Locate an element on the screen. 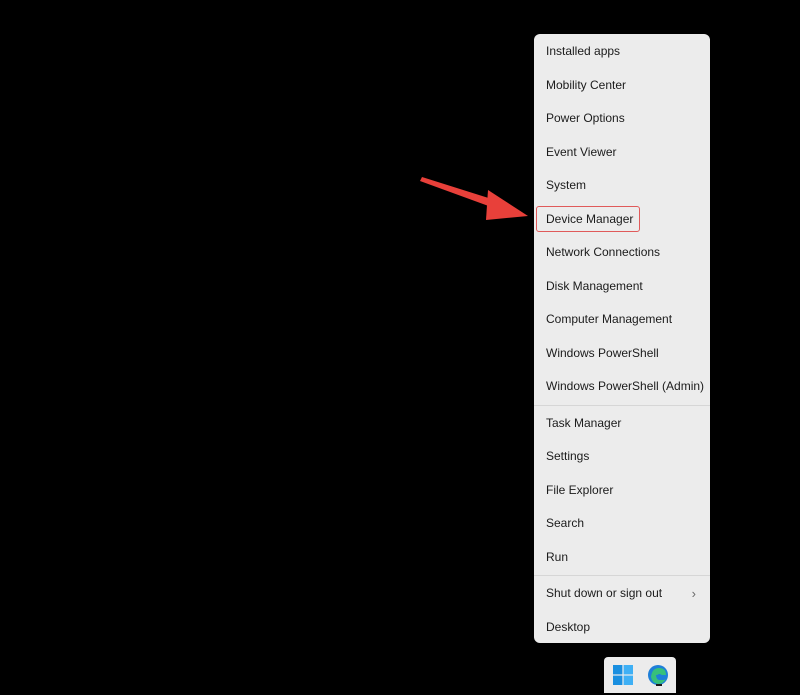 Image resolution: width=800 pixels, height=695 pixels. menu-item-shut-down-or-sign-out: Shut down or sign out › is located at coordinates (622, 594).